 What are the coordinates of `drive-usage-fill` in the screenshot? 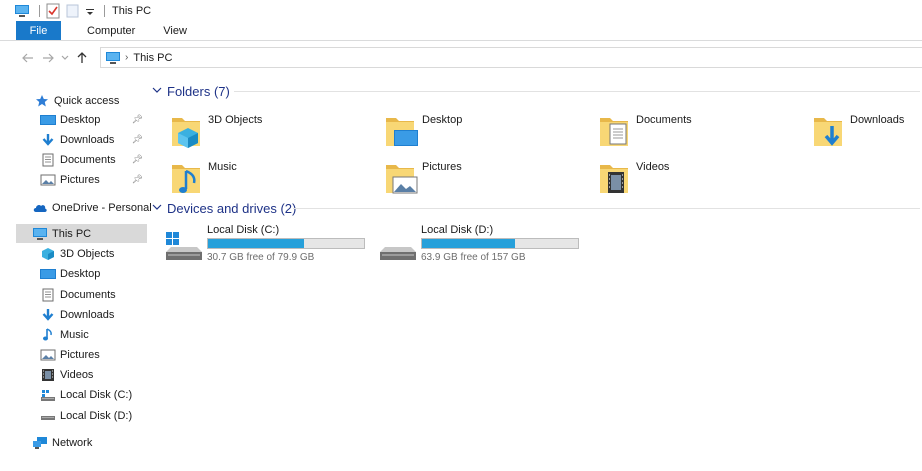 It's located at (256, 243).